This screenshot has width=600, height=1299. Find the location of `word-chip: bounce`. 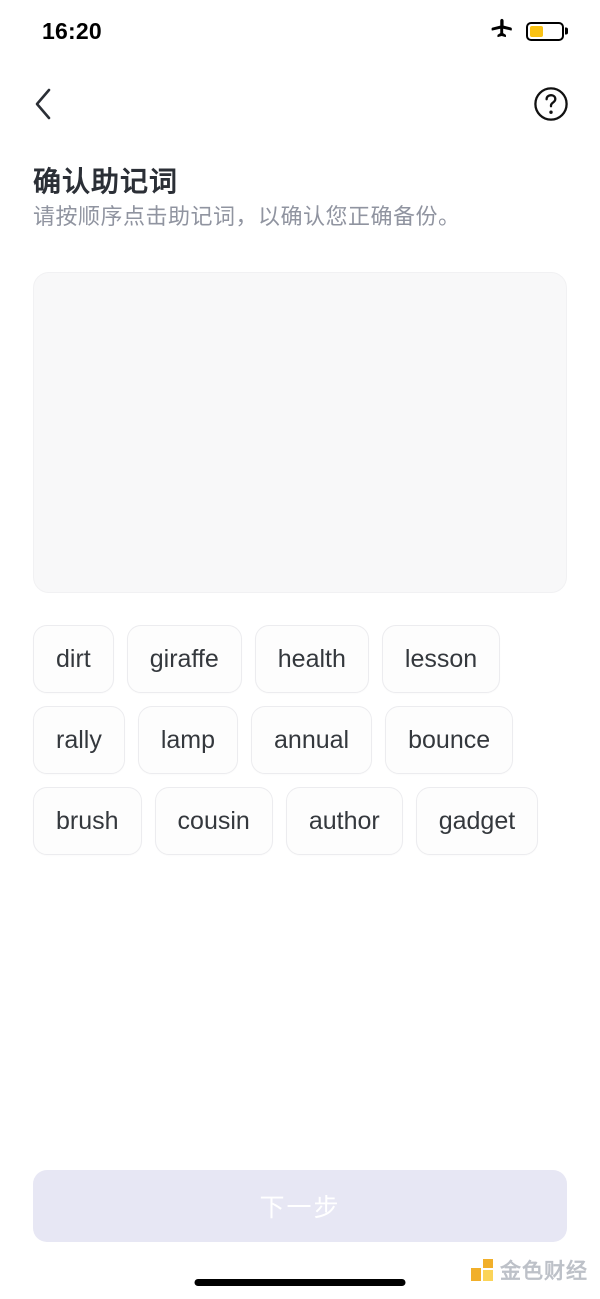

word-chip: bounce is located at coordinates (449, 740).